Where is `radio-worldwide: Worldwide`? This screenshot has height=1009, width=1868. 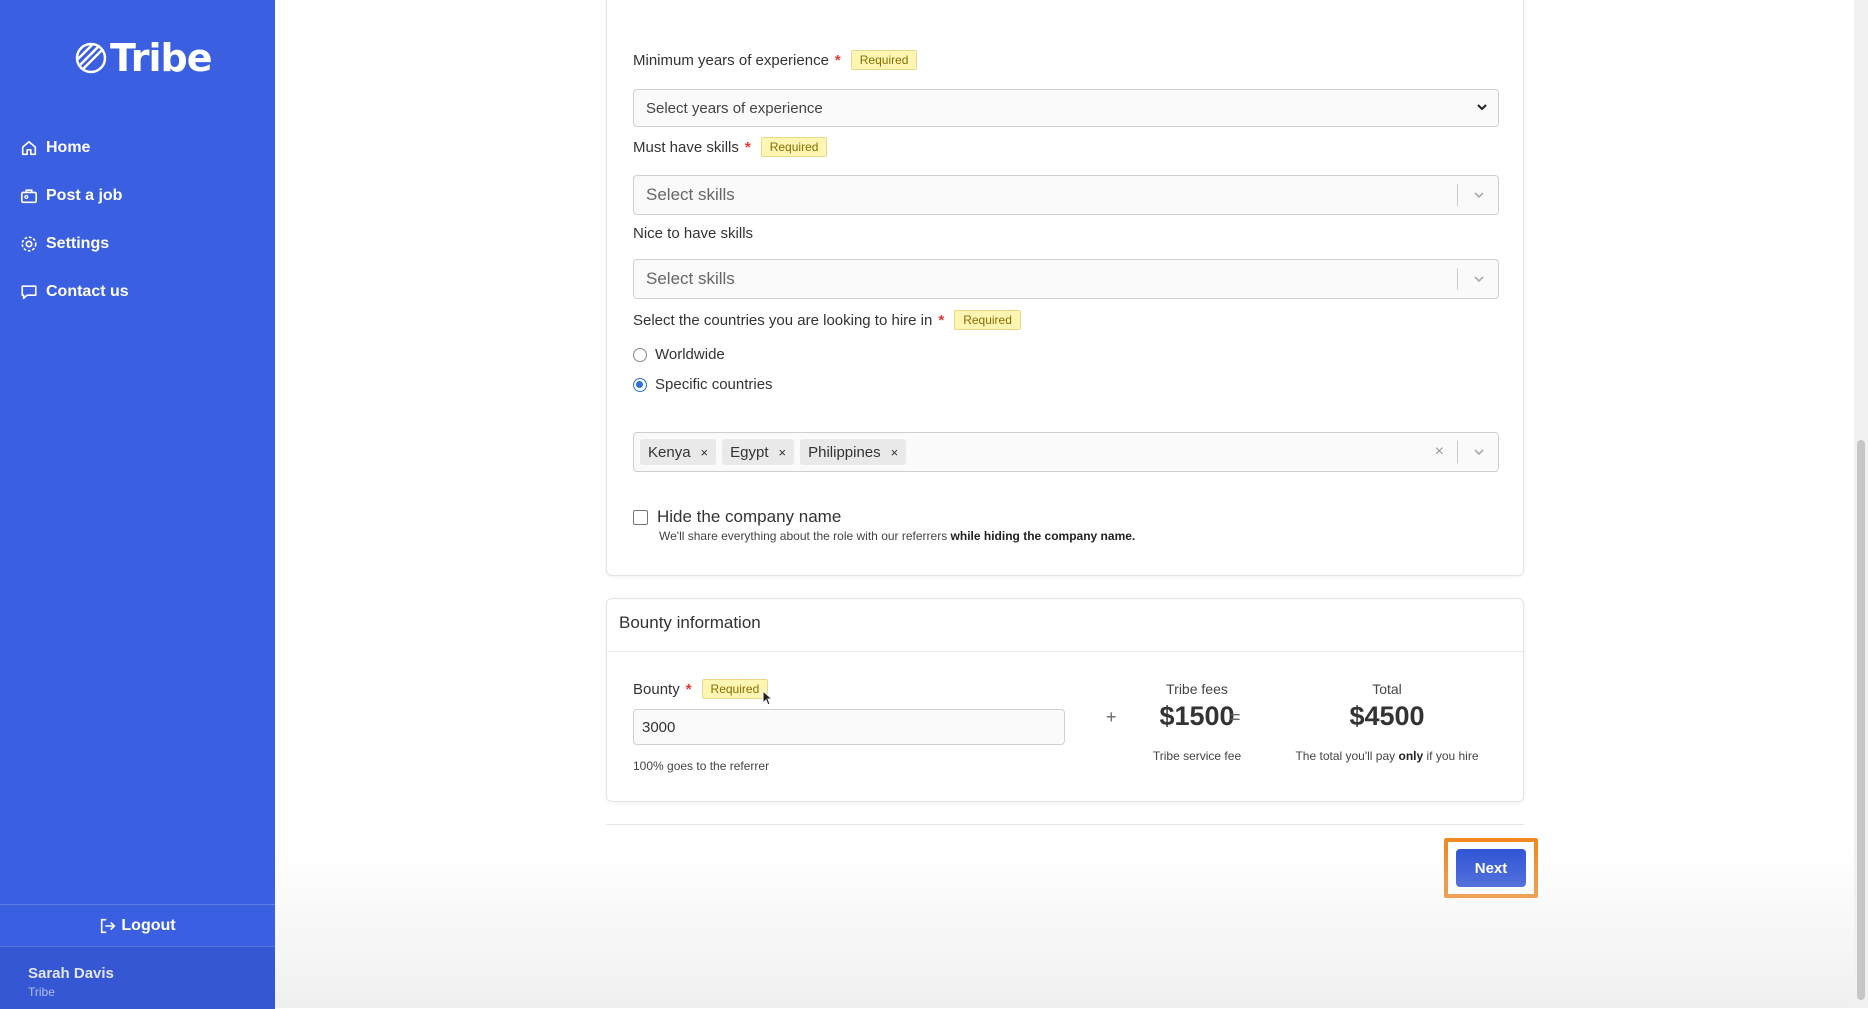
radio-worldwide: Worldwide is located at coordinates (679, 354).